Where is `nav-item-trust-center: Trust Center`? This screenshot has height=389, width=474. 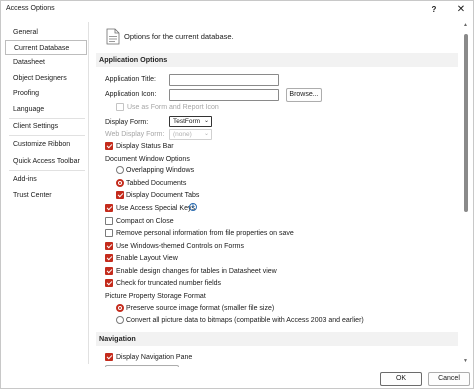 nav-item-trust-center: Trust Center is located at coordinates (46, 195).